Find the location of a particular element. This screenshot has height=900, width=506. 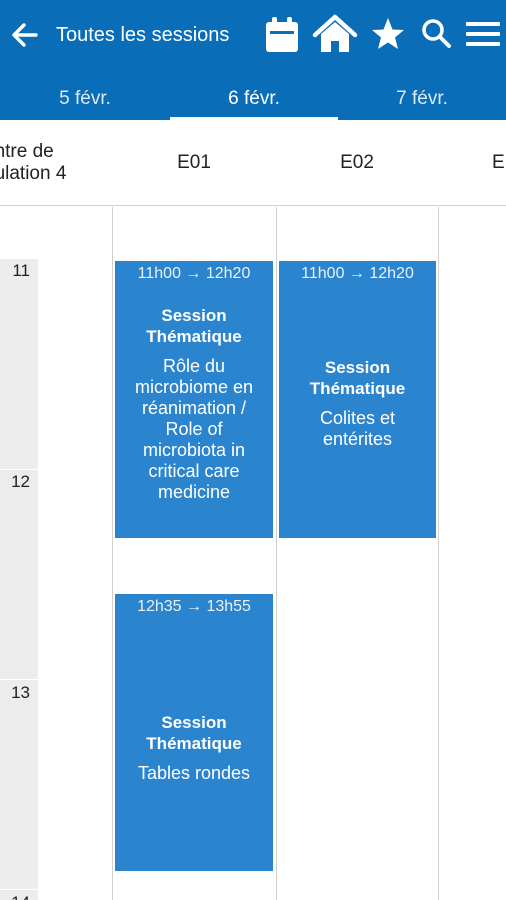

calendar-icon is located at coordinates (282, 34).